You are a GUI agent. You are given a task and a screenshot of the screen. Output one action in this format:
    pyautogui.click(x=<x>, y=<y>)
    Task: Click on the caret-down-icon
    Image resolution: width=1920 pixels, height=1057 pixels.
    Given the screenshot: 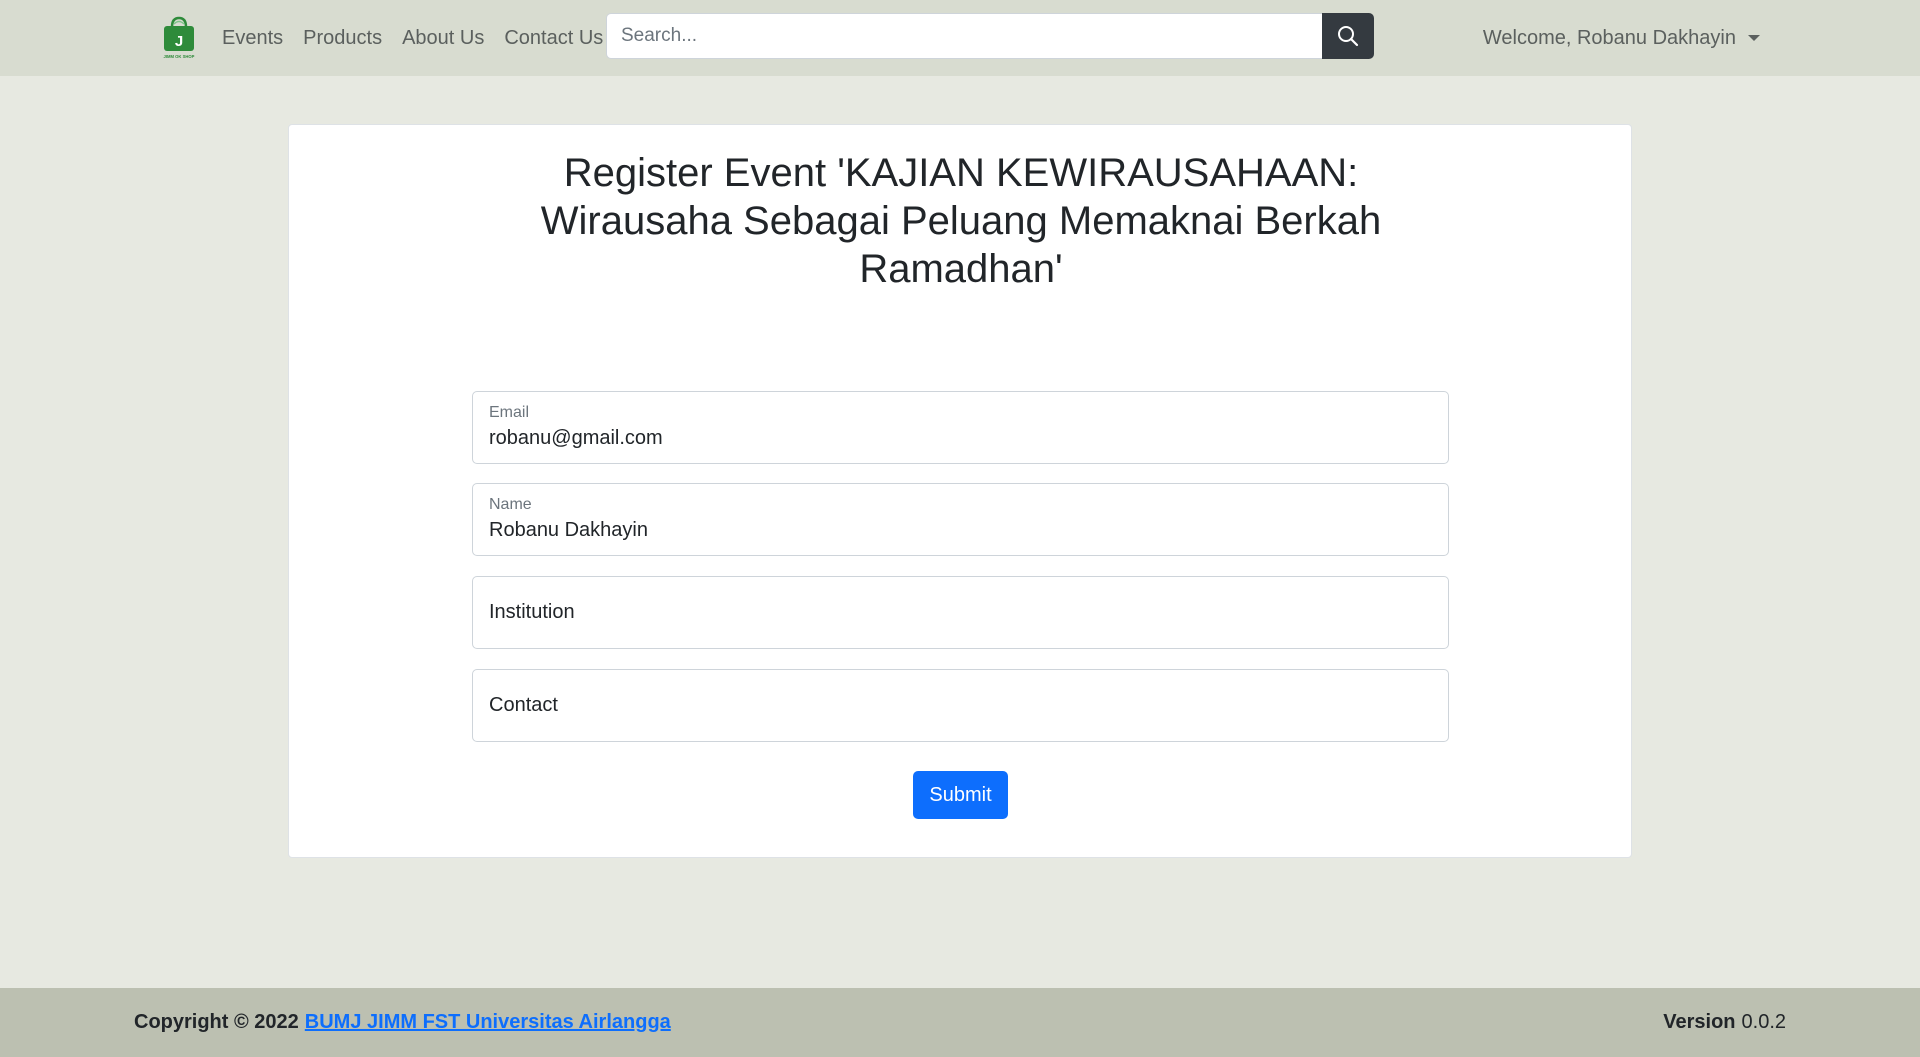 What is the action you would take?
    pyautogui.click(x=1754, y=38)
    